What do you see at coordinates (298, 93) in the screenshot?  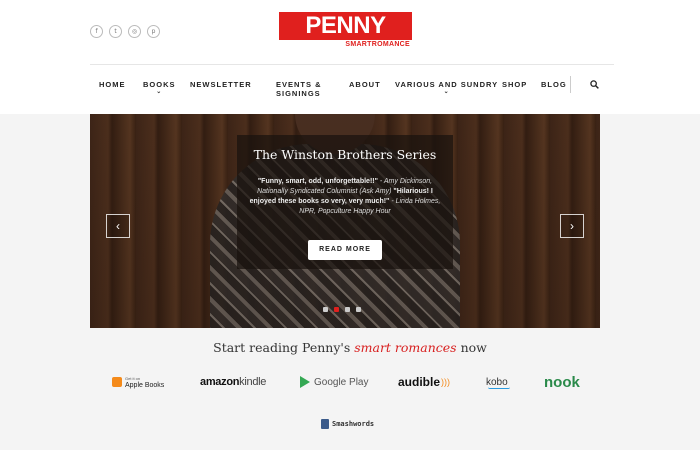 I see `nav-label-line2: SIGNINGS` at bounding box center [298, 93].